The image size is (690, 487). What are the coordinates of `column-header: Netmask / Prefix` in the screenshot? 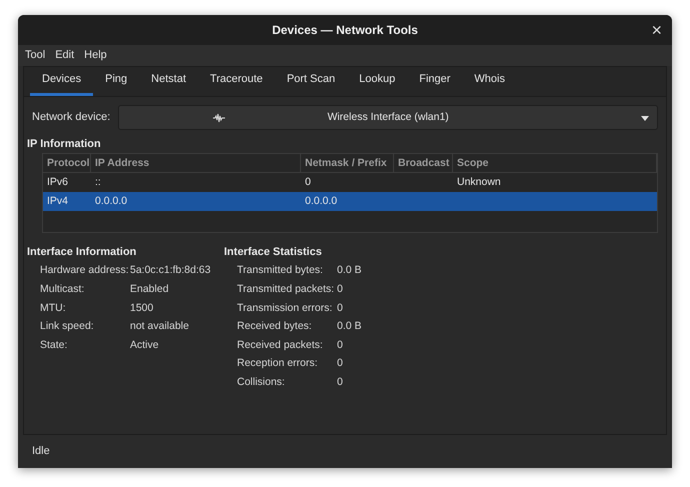 It's located at (347, 163).